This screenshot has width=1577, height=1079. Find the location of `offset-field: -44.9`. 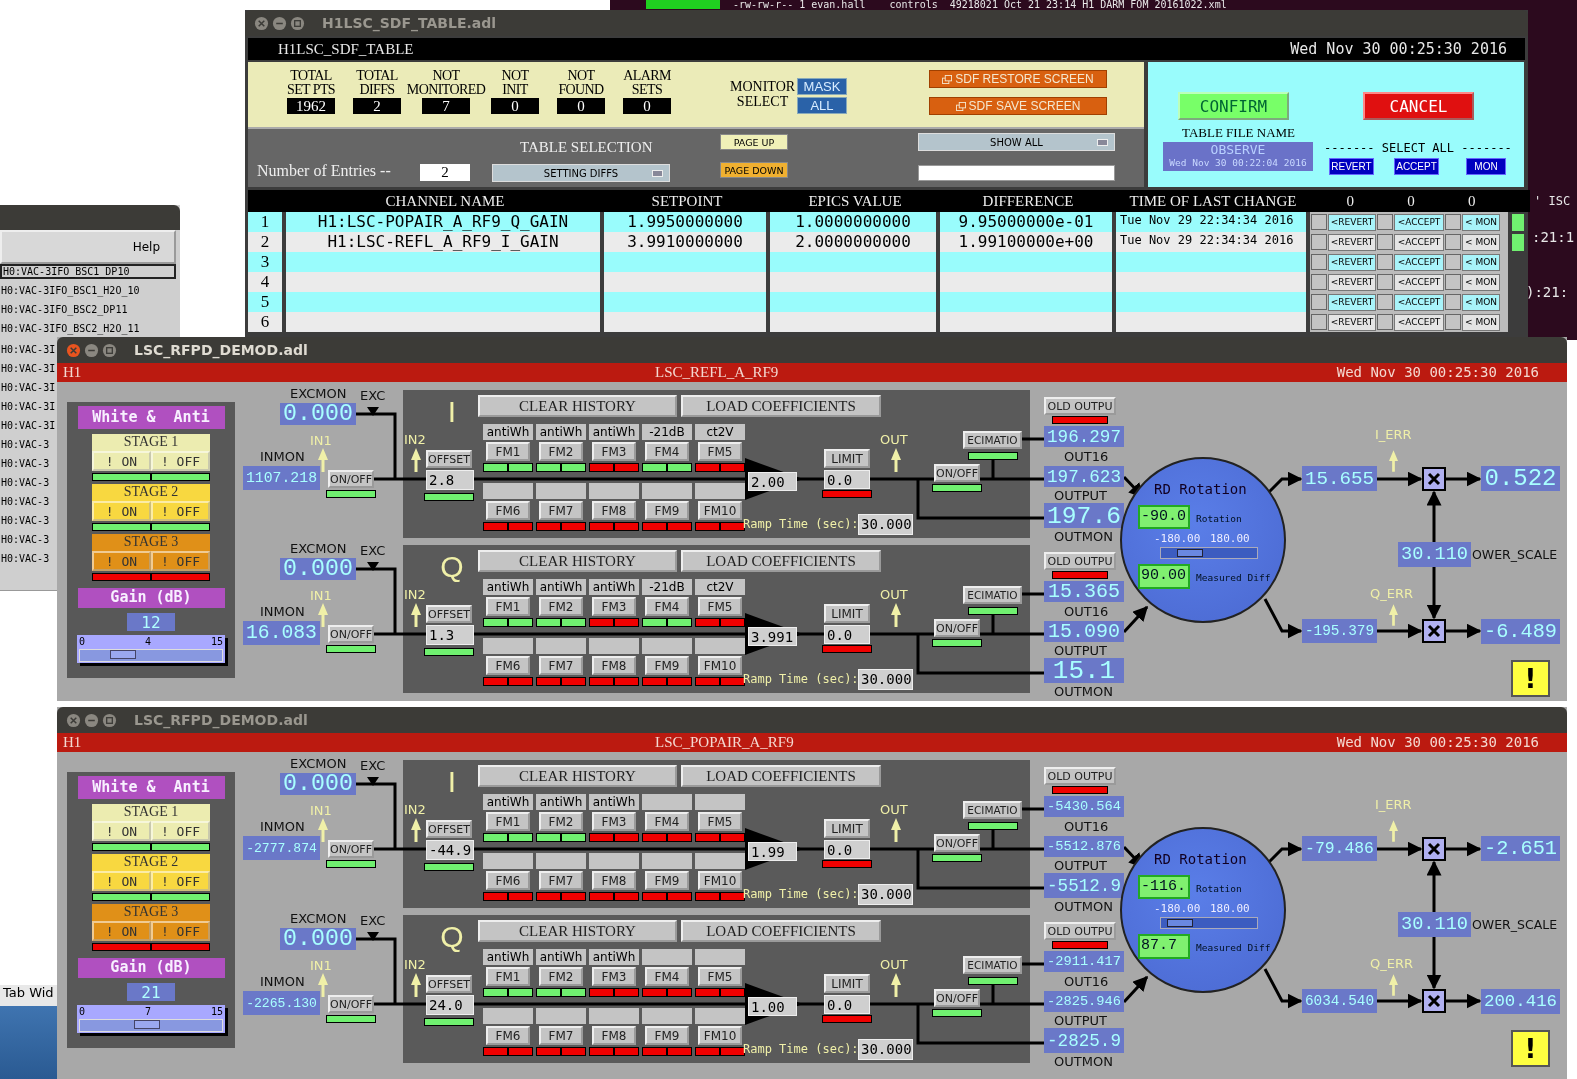

offset-field: -44.9 is located at coordinates (450, 850).